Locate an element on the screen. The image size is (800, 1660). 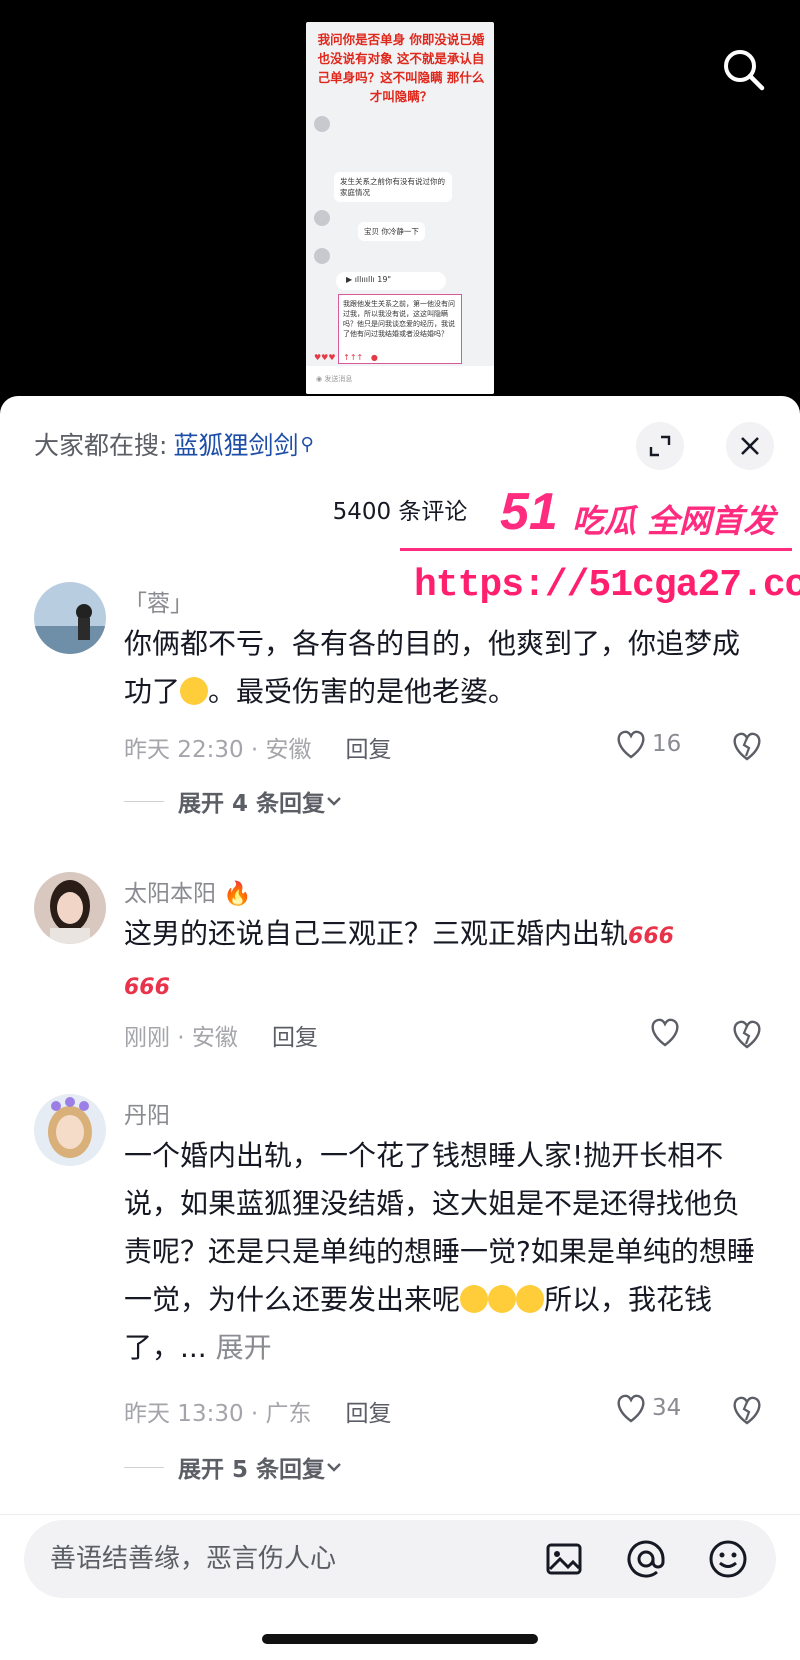
thumb-voice-message: ▶ ıllıııllı 19" is located at coordinates (391, 281).